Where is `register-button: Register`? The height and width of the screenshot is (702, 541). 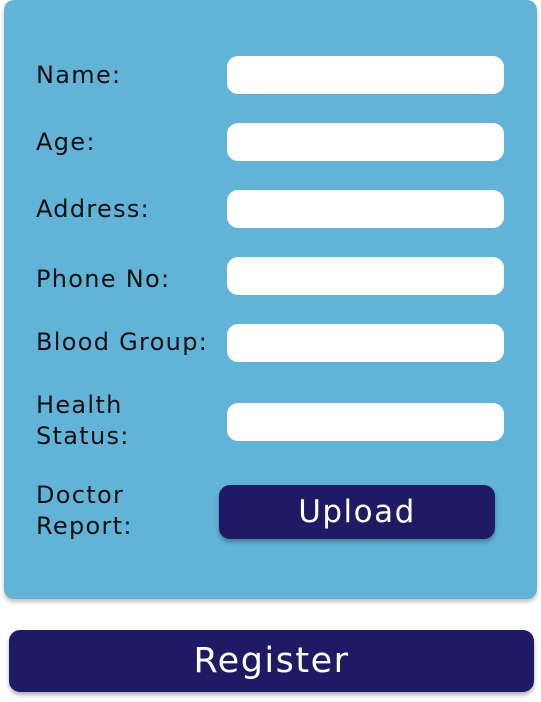
register-button: Register is located at coordinates (271, 661).